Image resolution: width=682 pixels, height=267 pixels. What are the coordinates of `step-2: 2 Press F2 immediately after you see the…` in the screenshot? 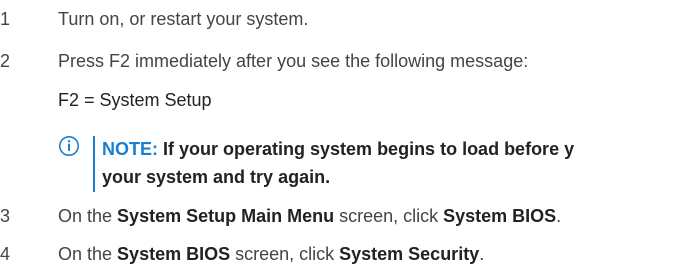 It's located at (341, 61).